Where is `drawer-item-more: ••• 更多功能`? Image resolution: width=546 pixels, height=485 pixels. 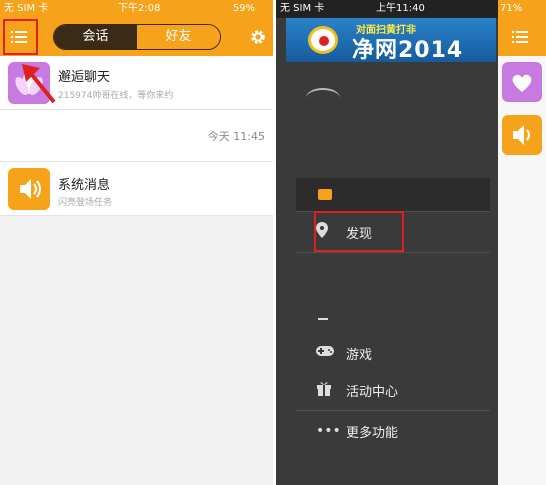
drawer-item-more: ••• 更多功能 is located at coordinates (393, 431).